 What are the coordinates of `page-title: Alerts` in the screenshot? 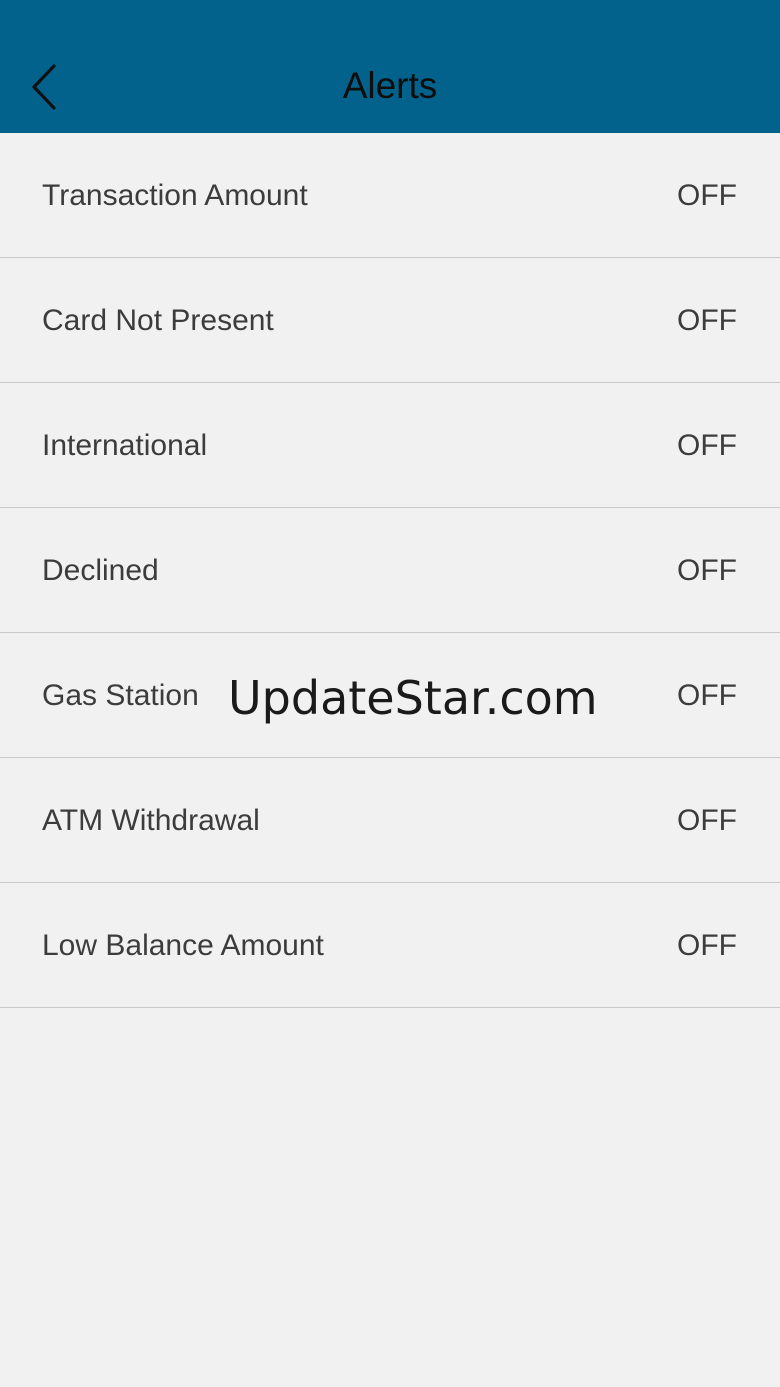 It's located at (390, 85).